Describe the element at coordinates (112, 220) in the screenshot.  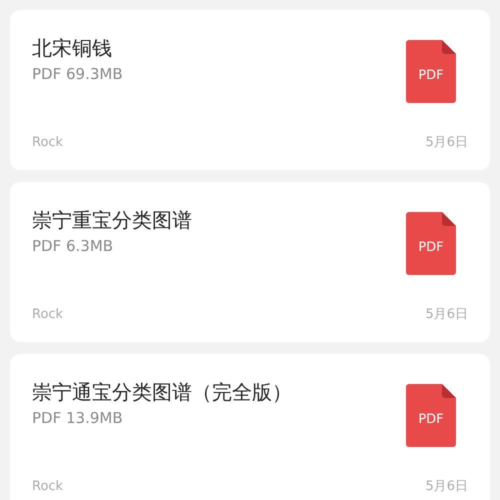
I see `file-title: 崇宁重宝分类图谱` at that location.